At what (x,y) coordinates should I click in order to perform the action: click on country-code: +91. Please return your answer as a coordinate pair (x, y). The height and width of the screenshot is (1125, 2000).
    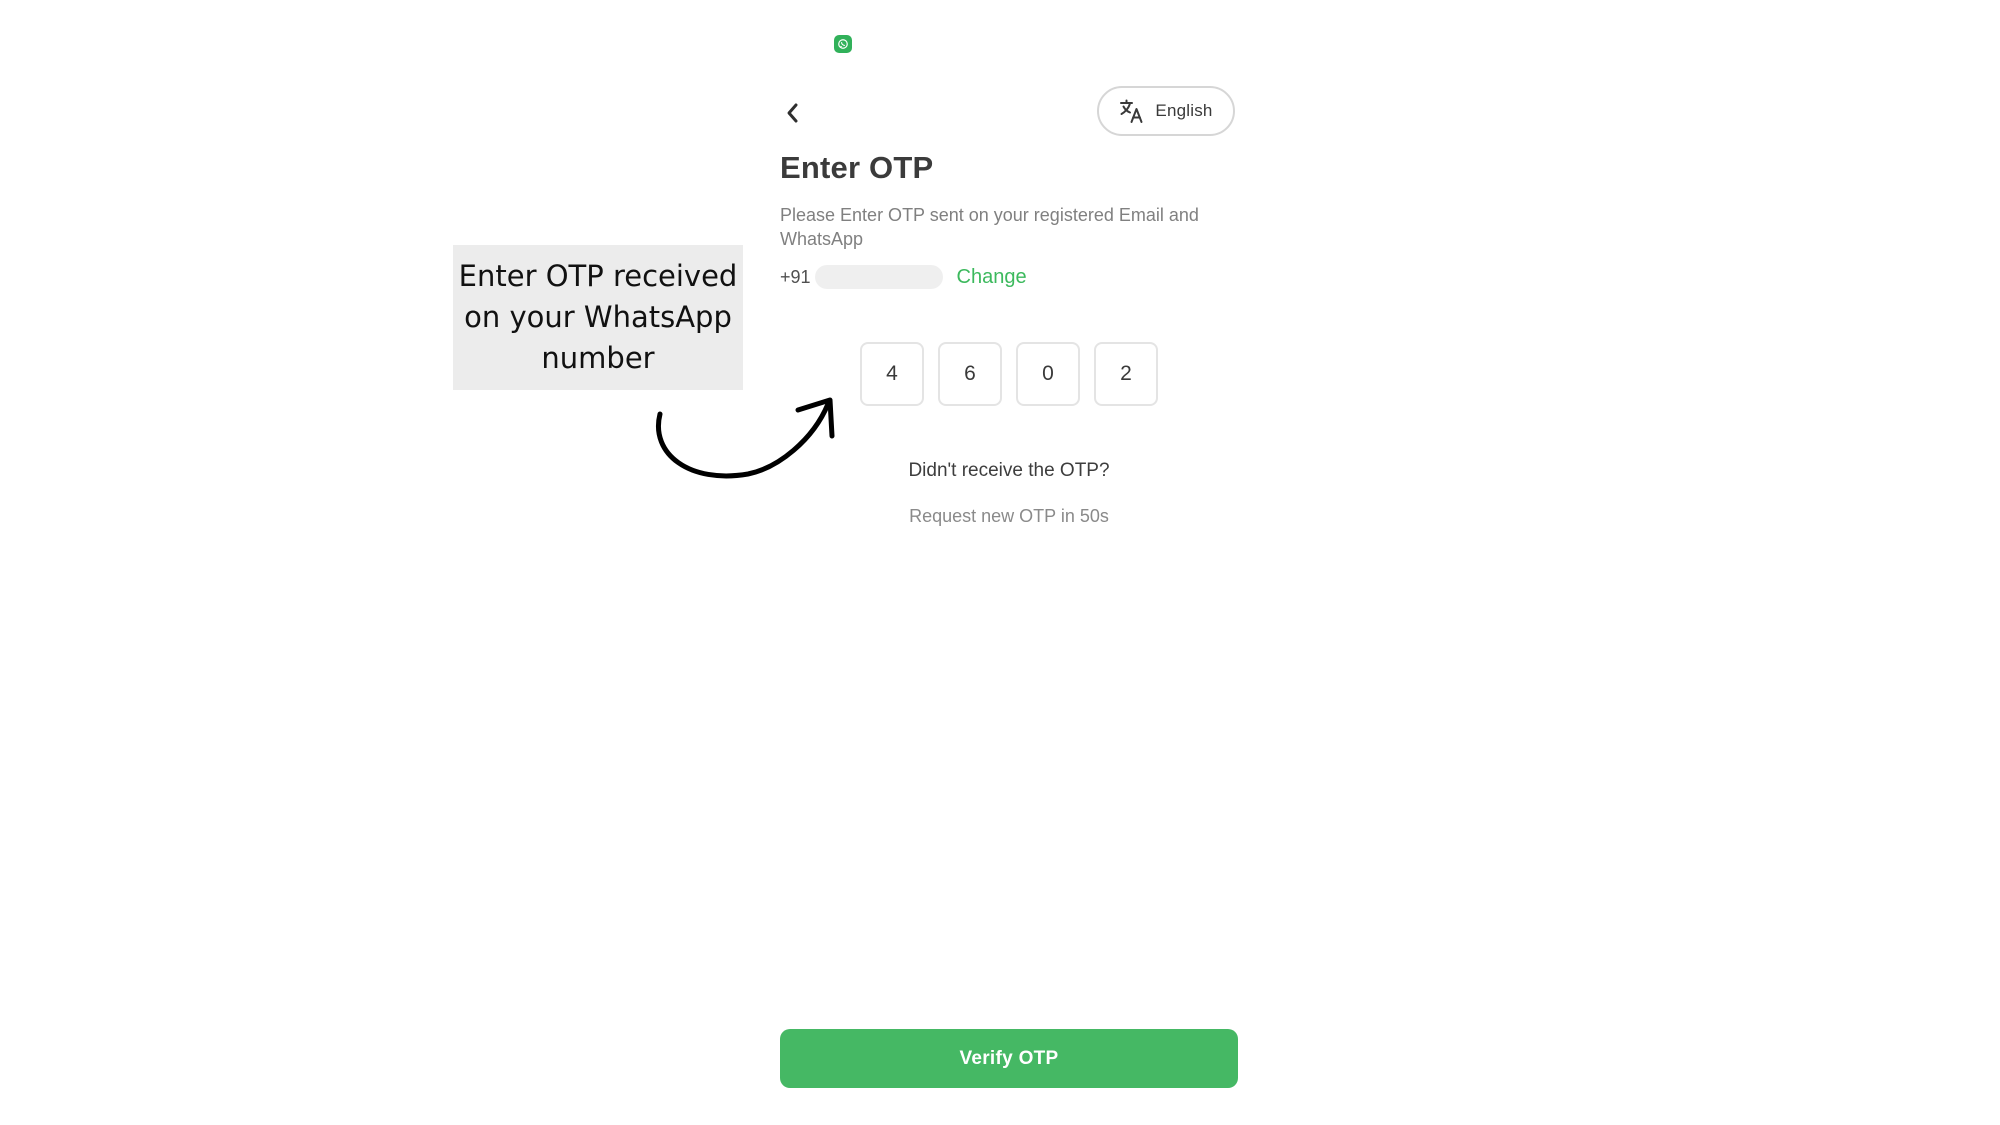
    Looking at the image, I should click on (795, 276).